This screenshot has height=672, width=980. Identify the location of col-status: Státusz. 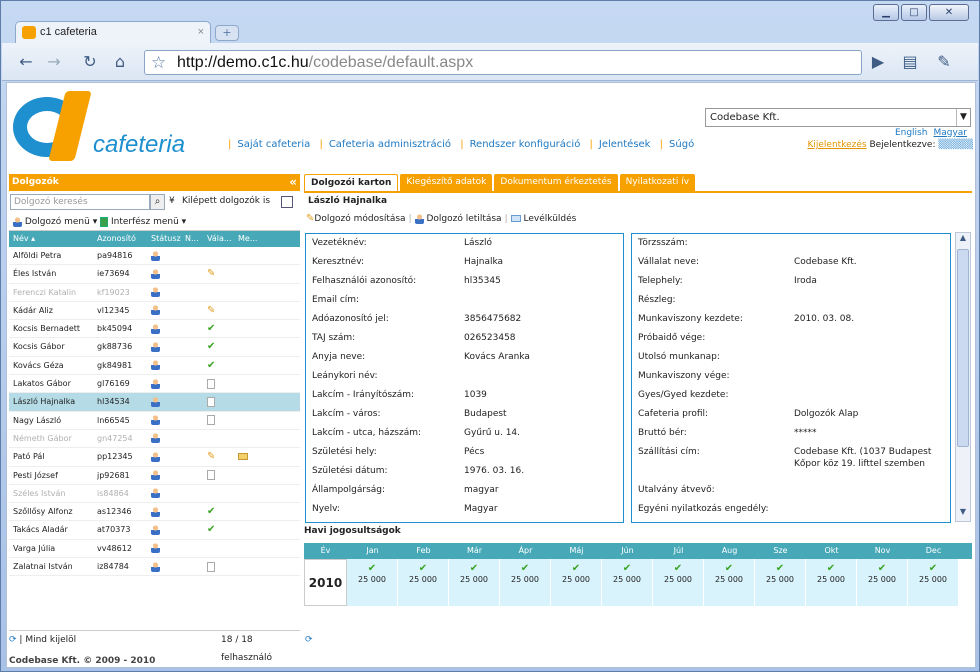
(168, 239).